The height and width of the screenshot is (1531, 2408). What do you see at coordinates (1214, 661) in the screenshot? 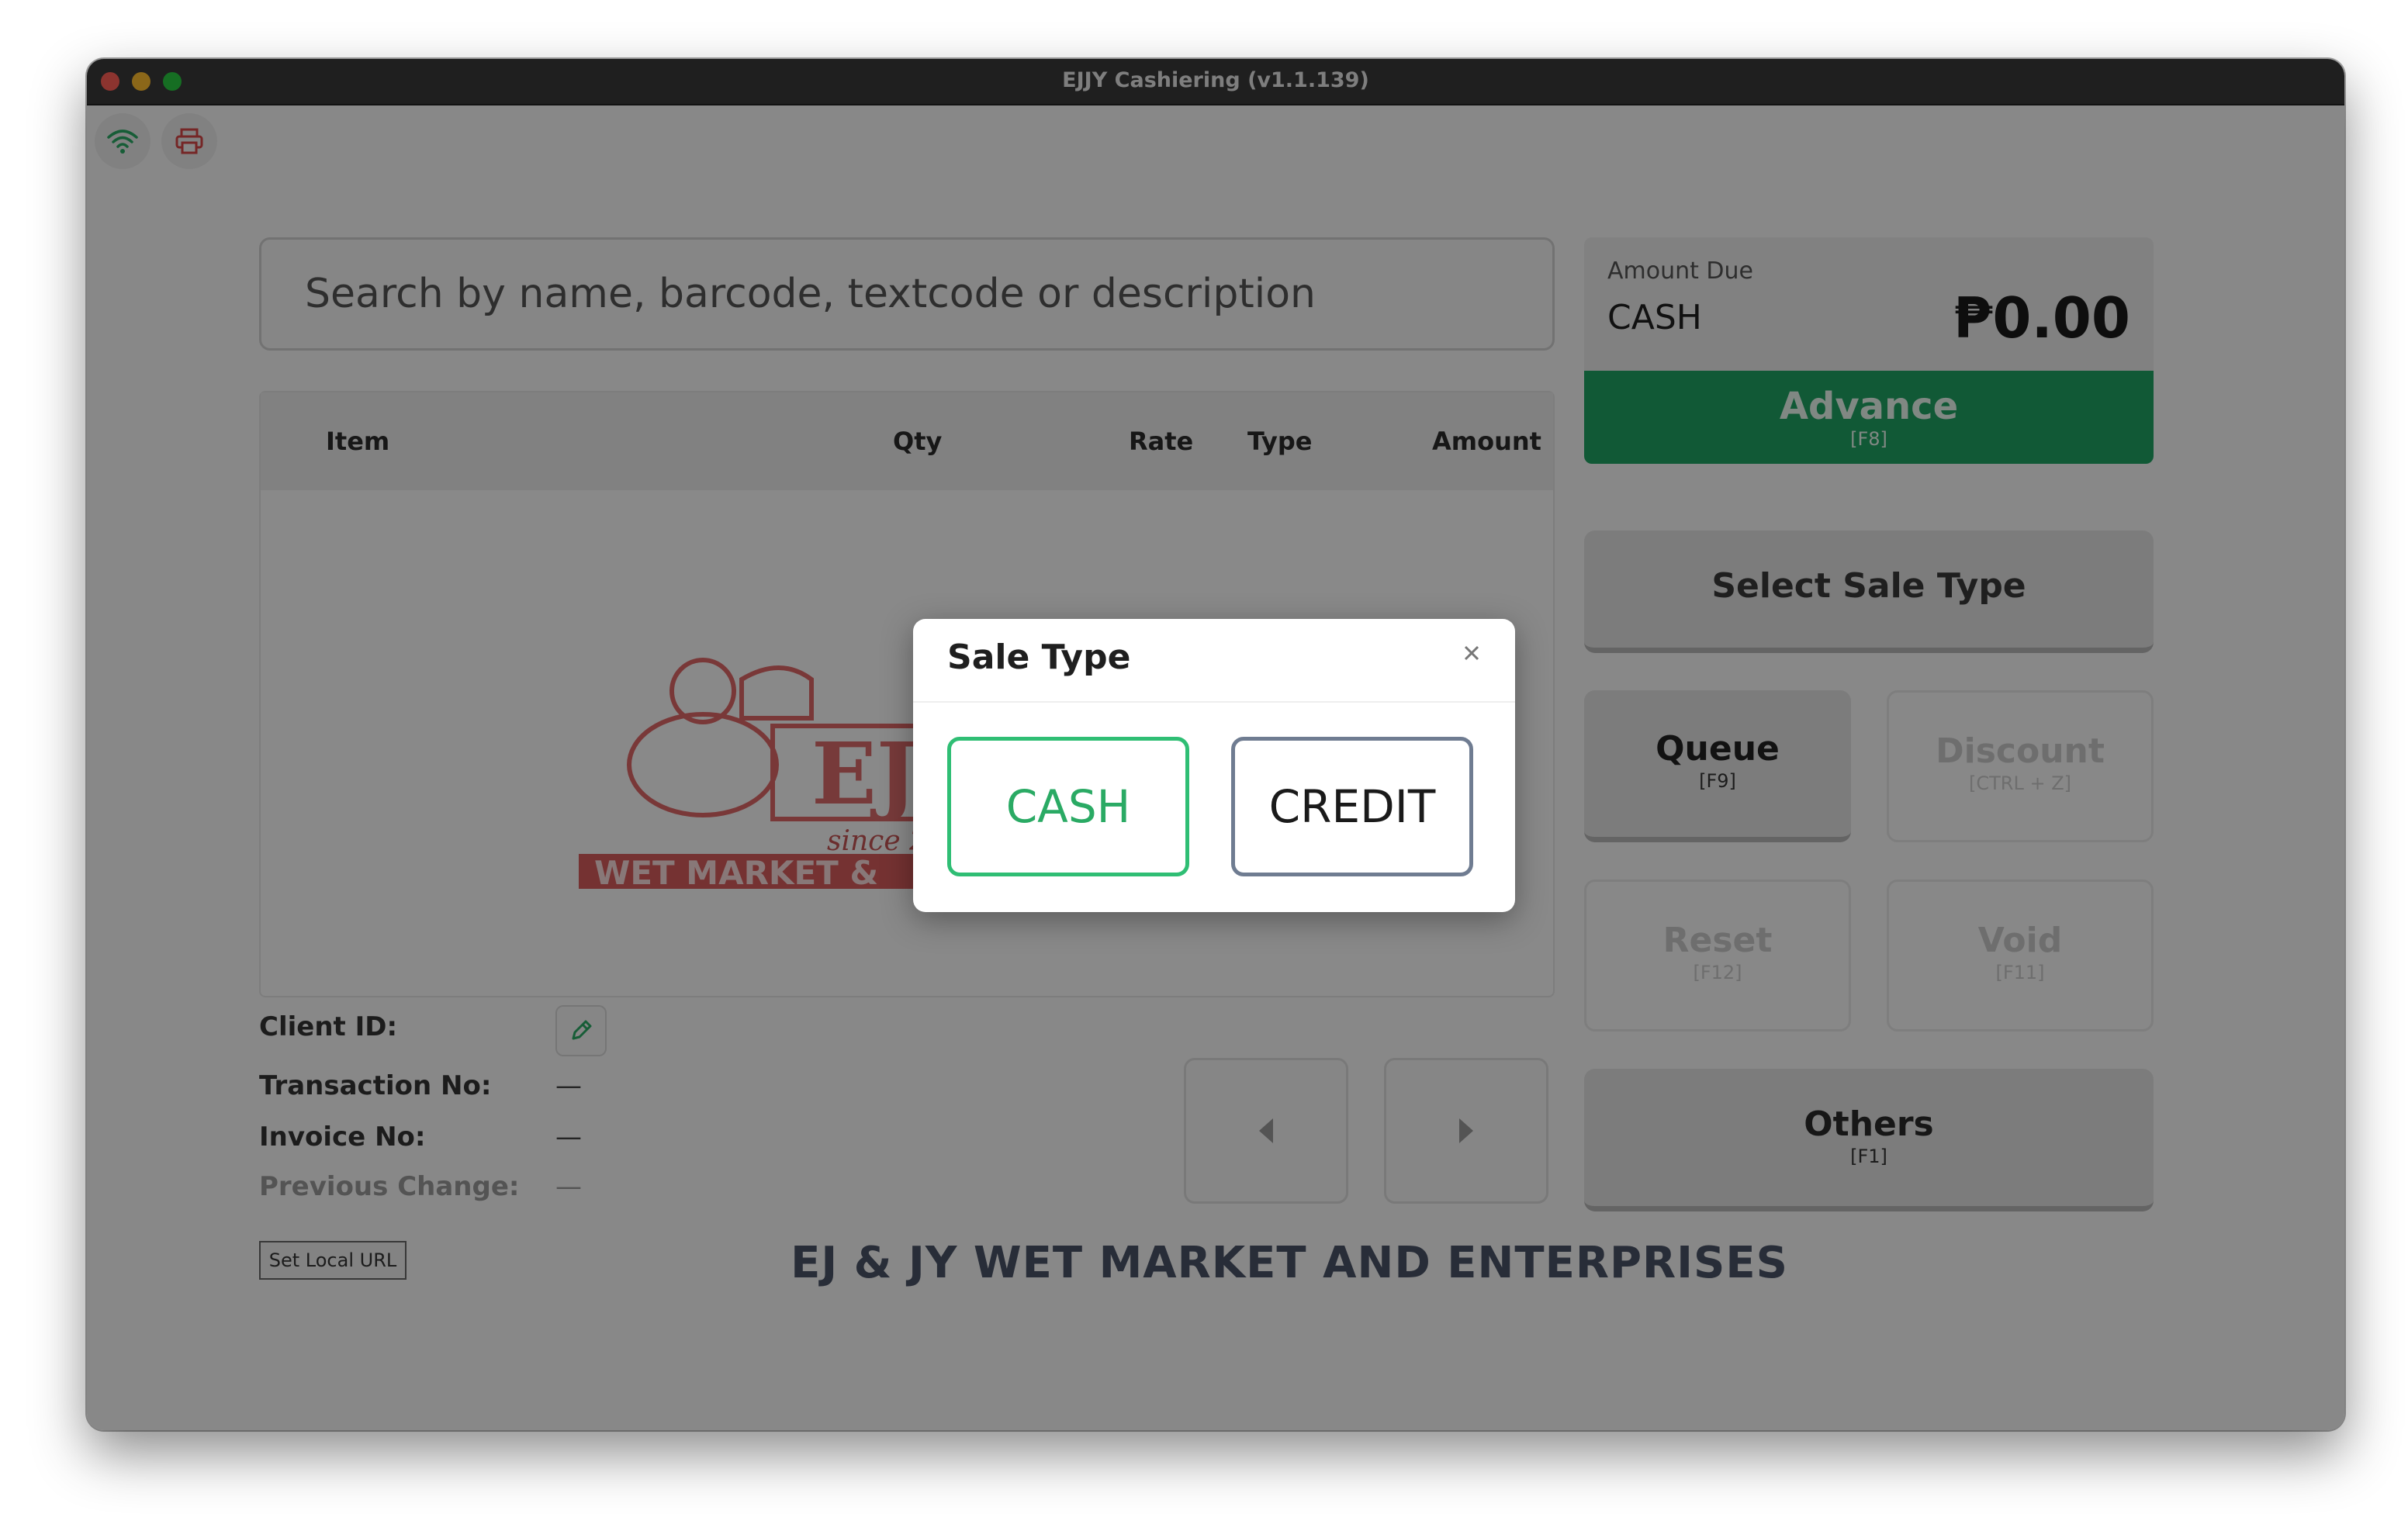
I see `modal-header: Sale Type` at bounding box center [1214, 661].